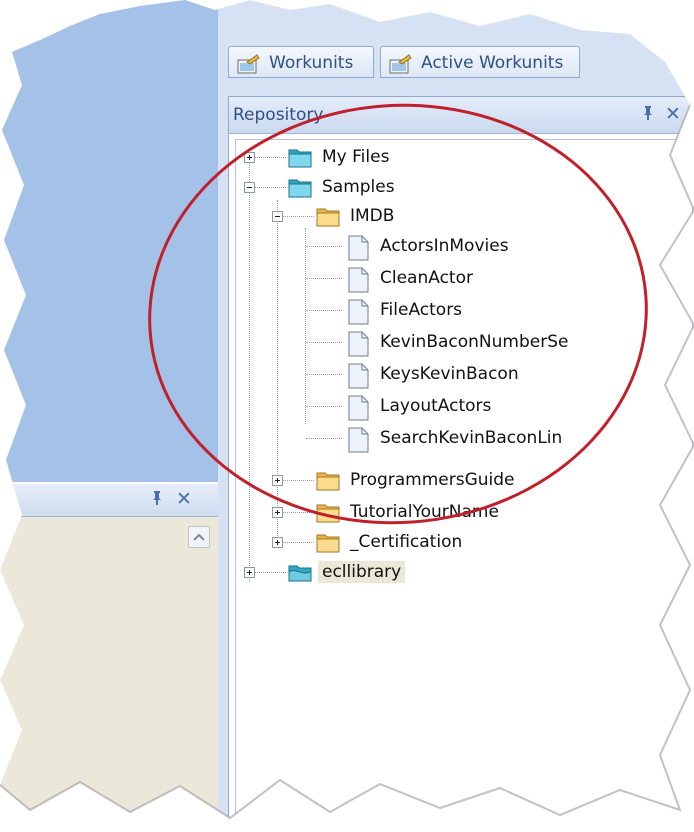 The width and height of the screenshot is (694, 832). Describe the element at coordinates (347, 572) in the screenshot. I see `tree-node-ecllibrary: ecllibrary` at that location.